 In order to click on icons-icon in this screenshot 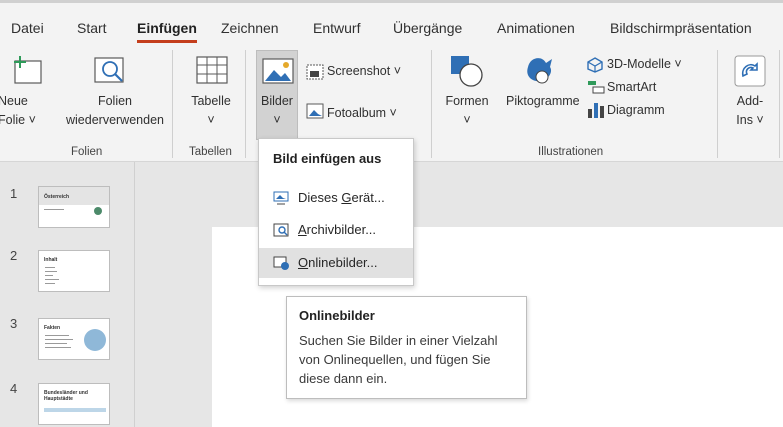, I will do `click(540, 72)`.